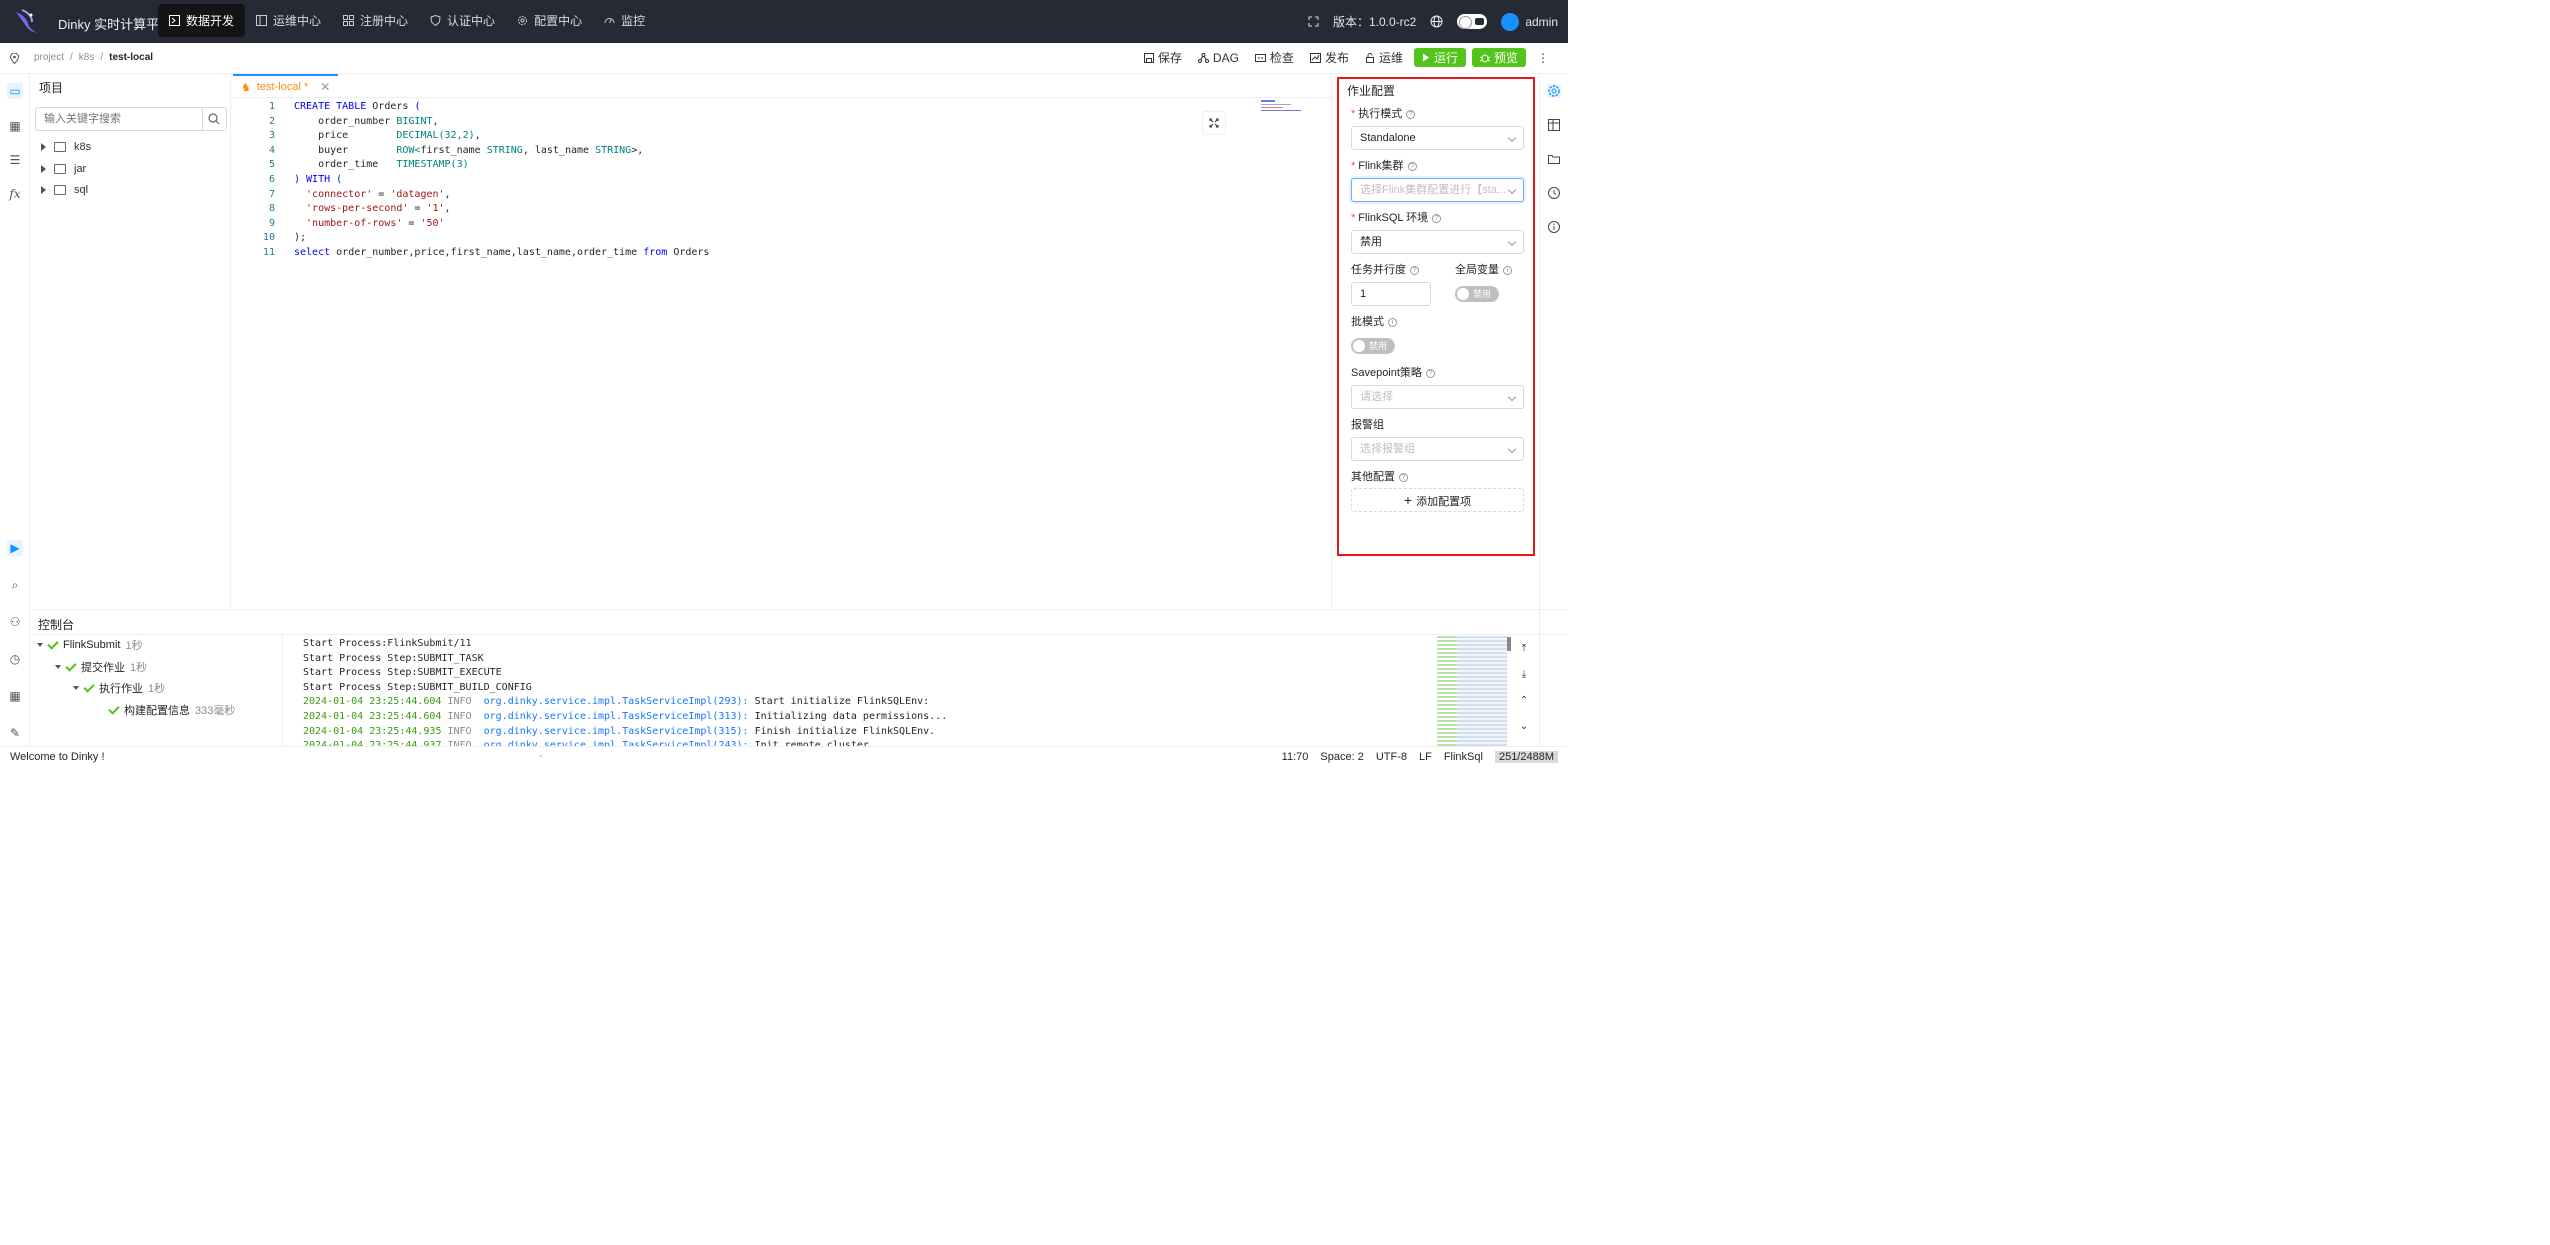 The width and height of the screenshot is (2550, 1245). What do you see at coordinates (1391, 757) in the screenshot?
I see `encoding: UTF-8` at bounding box center [1391, 757].